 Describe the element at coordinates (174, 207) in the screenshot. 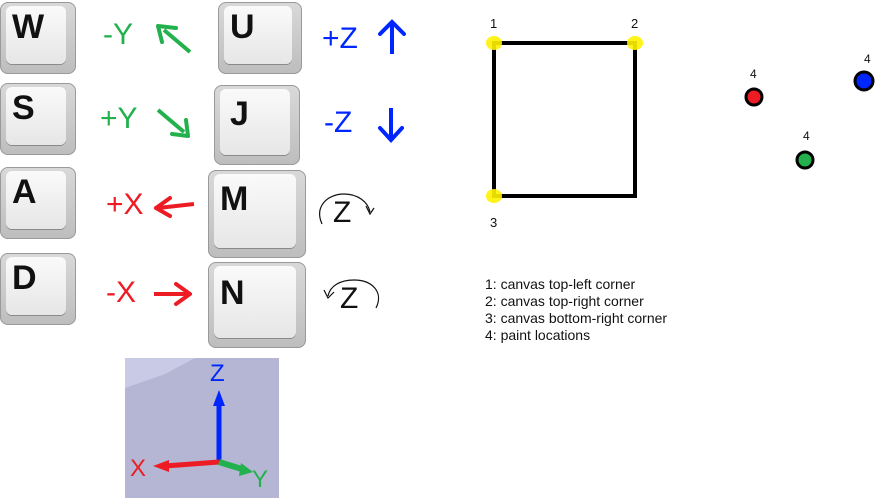

I see `arrow-left-icon` at that location.